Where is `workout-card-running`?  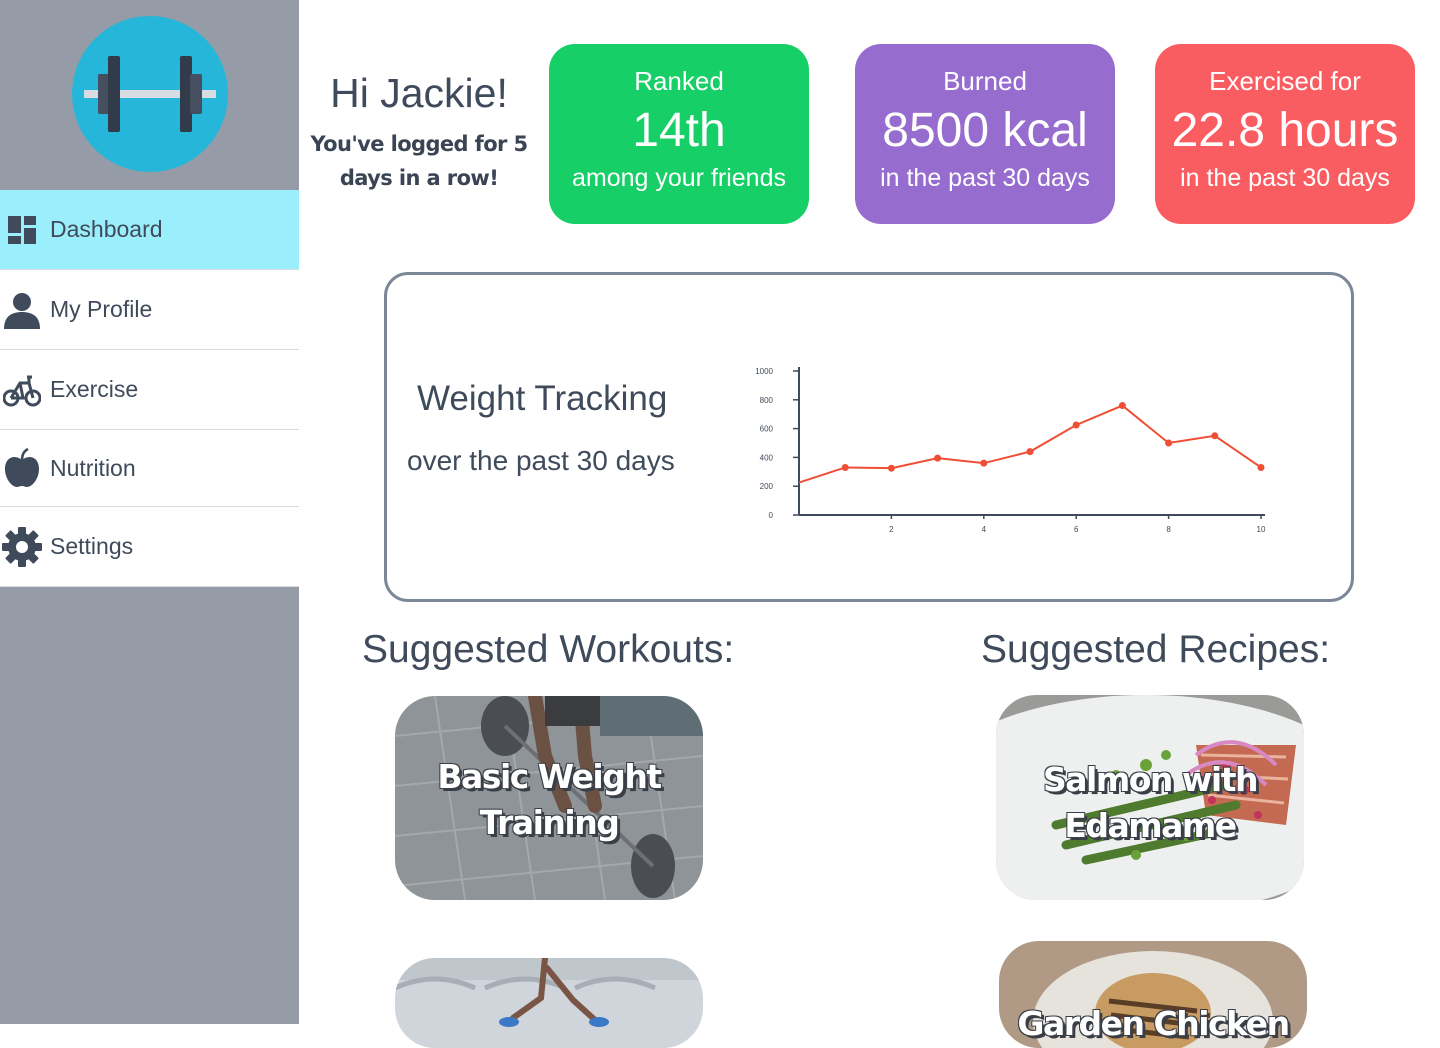 workout-card-running is located at coordinates (549, 1003).